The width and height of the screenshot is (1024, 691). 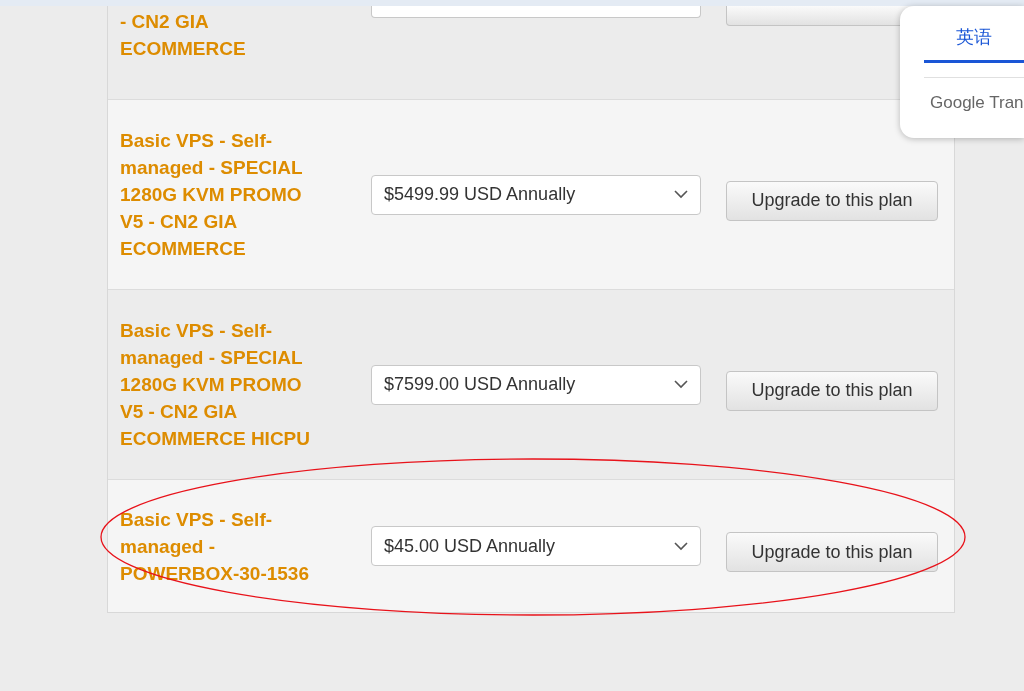 What do you see at coordinates (536, 546) in the screenshot?
I see `price-dropdown: $45.00 USD Annually` at bounding box center [536, 546].